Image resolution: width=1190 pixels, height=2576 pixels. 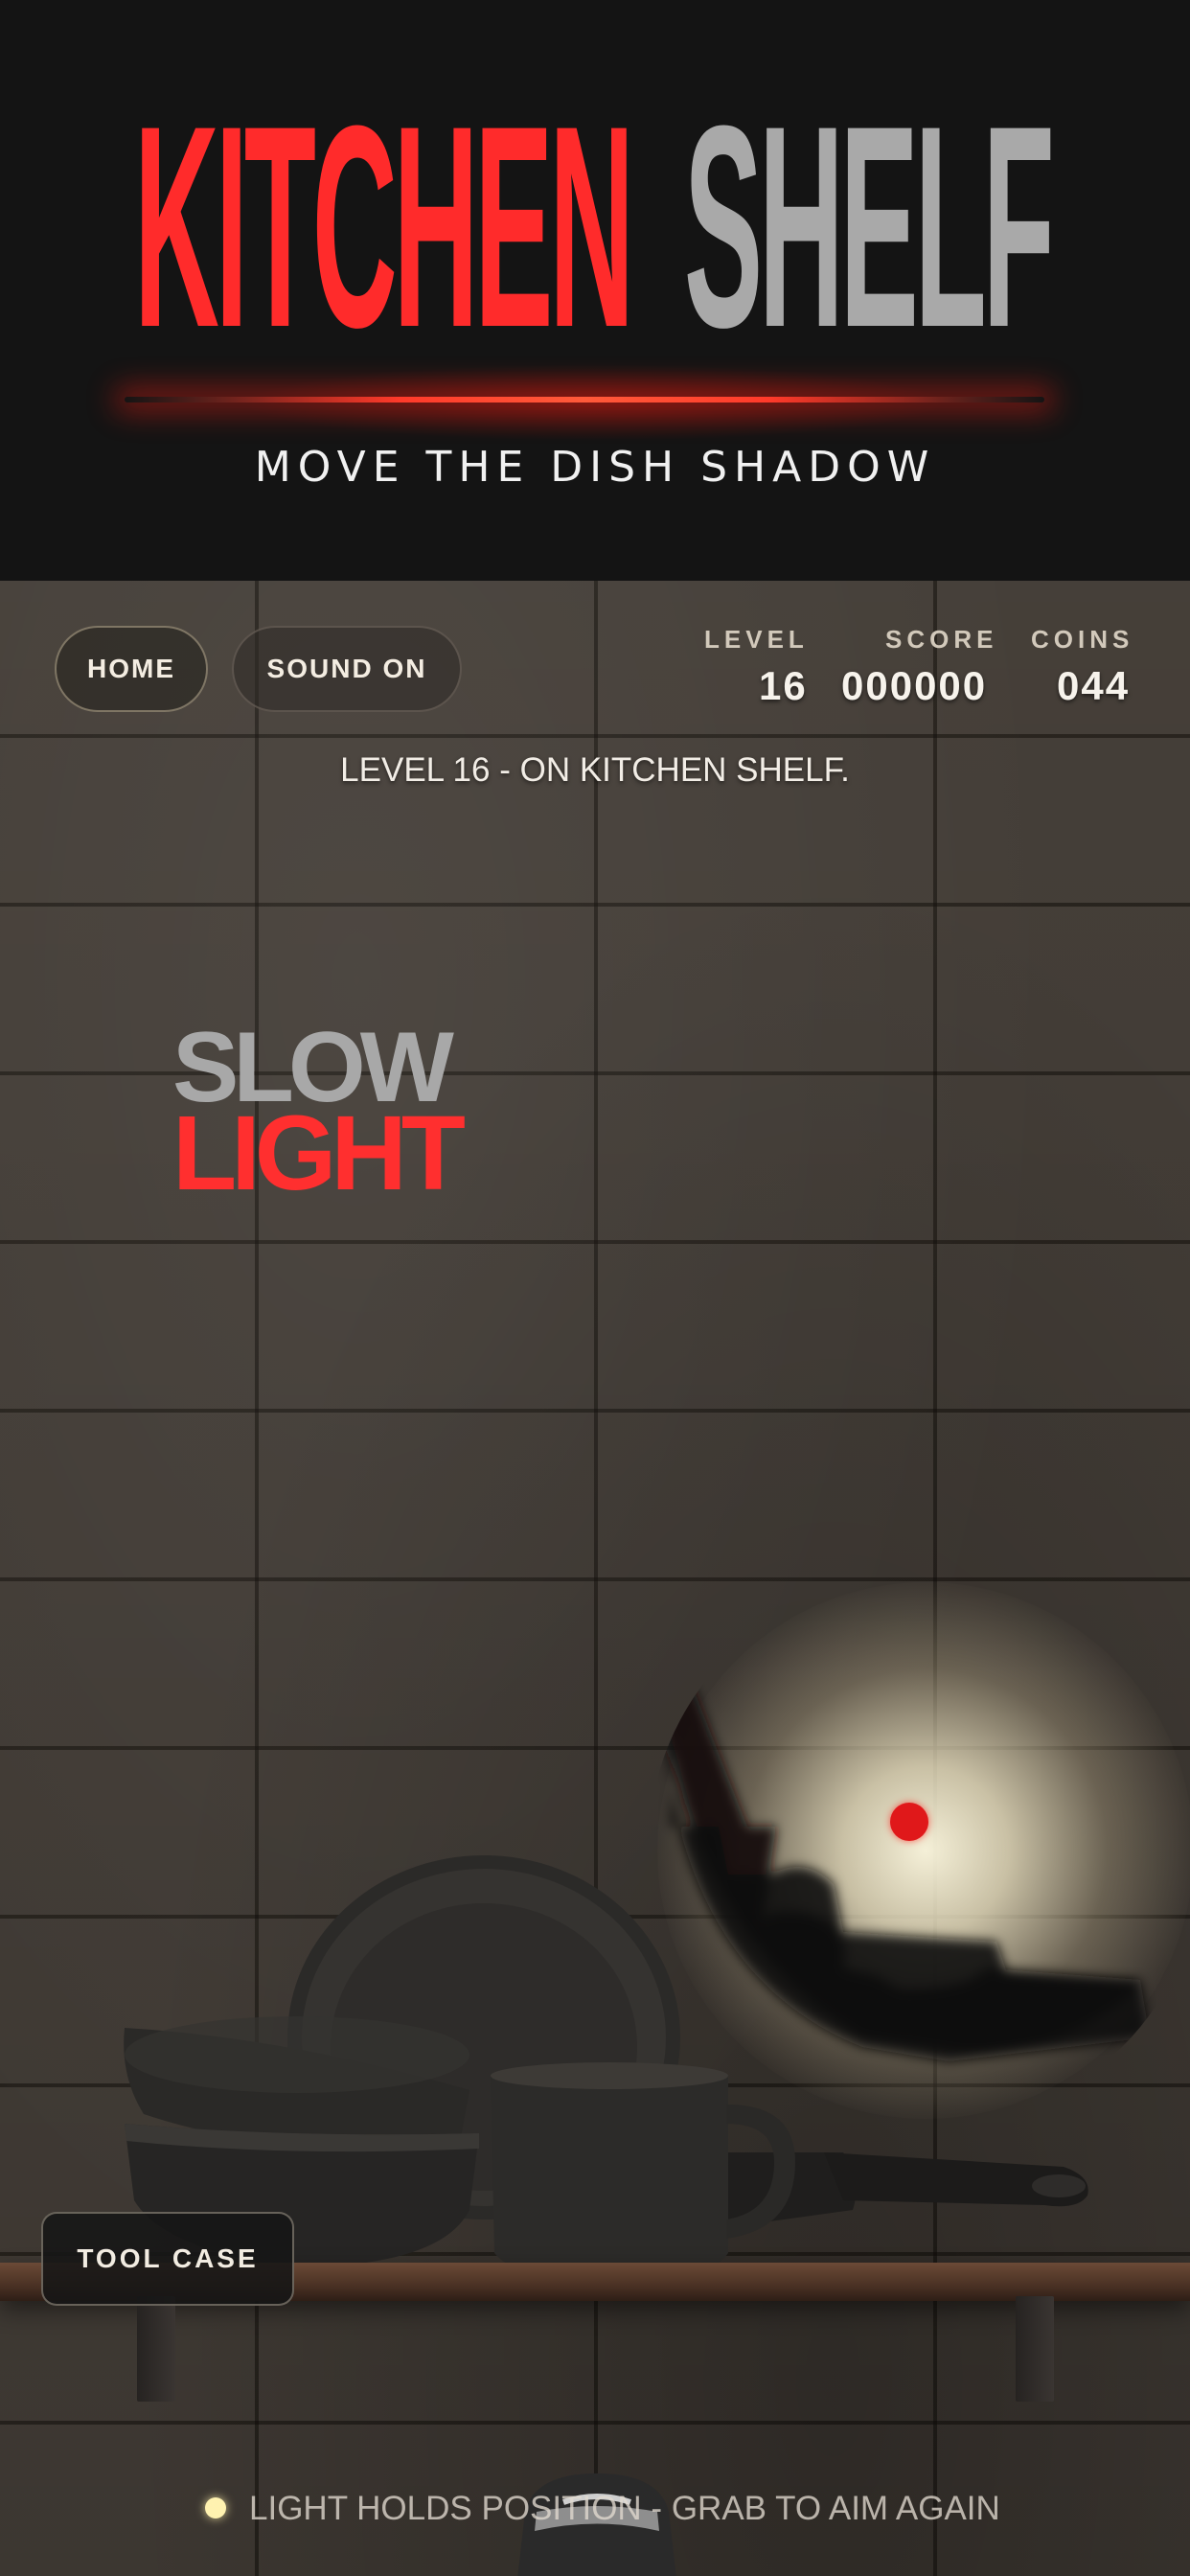 What do you see at coordinates (216, 2507) in the screenshot?
I see `hint-indicator-icon` at bounding box center [216, 2507].